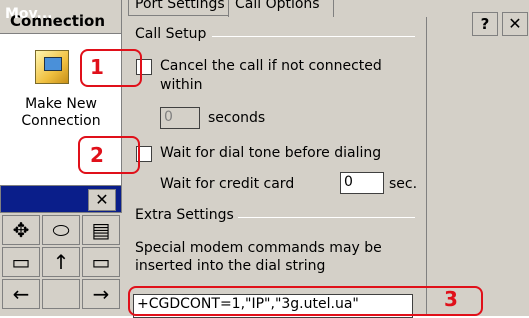  I want to click on center-cell, so click(61, 294).